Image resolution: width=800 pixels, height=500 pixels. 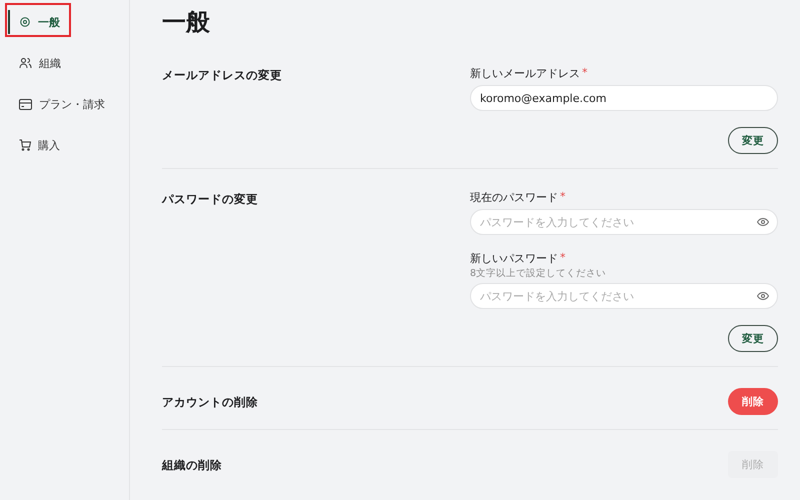 I want to click on field-hint: 8文字以上で設定してください, so click(x=539, y=273).